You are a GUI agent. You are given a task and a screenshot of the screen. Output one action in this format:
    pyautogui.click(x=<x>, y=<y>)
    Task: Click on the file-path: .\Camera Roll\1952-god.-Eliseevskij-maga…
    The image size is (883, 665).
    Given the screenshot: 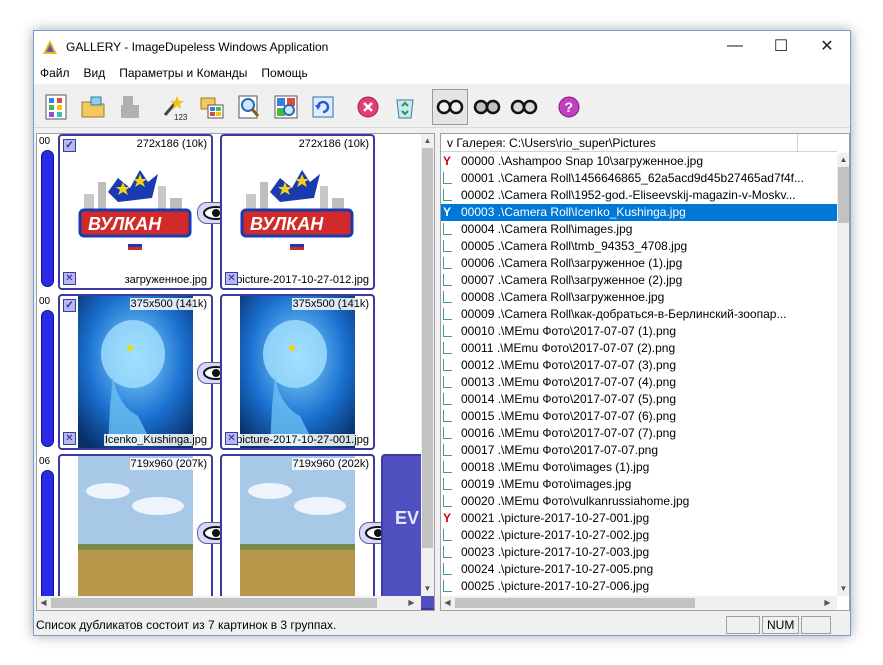 What is the action you would take?
    pyautogui.click(x=646, y=195)
    